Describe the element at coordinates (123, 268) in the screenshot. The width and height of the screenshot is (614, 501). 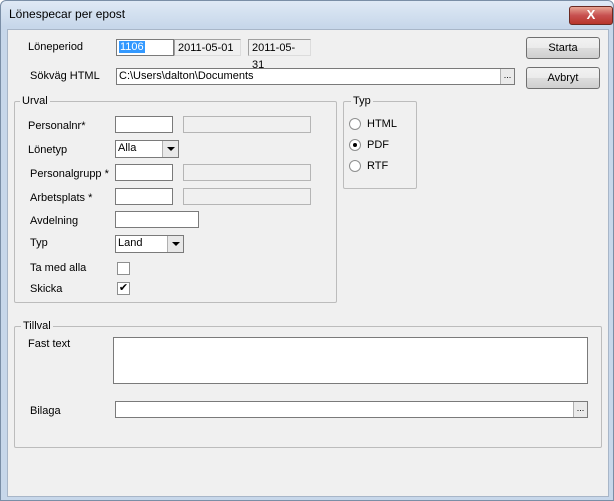
I see `tamedalla-checkbox` at that location.